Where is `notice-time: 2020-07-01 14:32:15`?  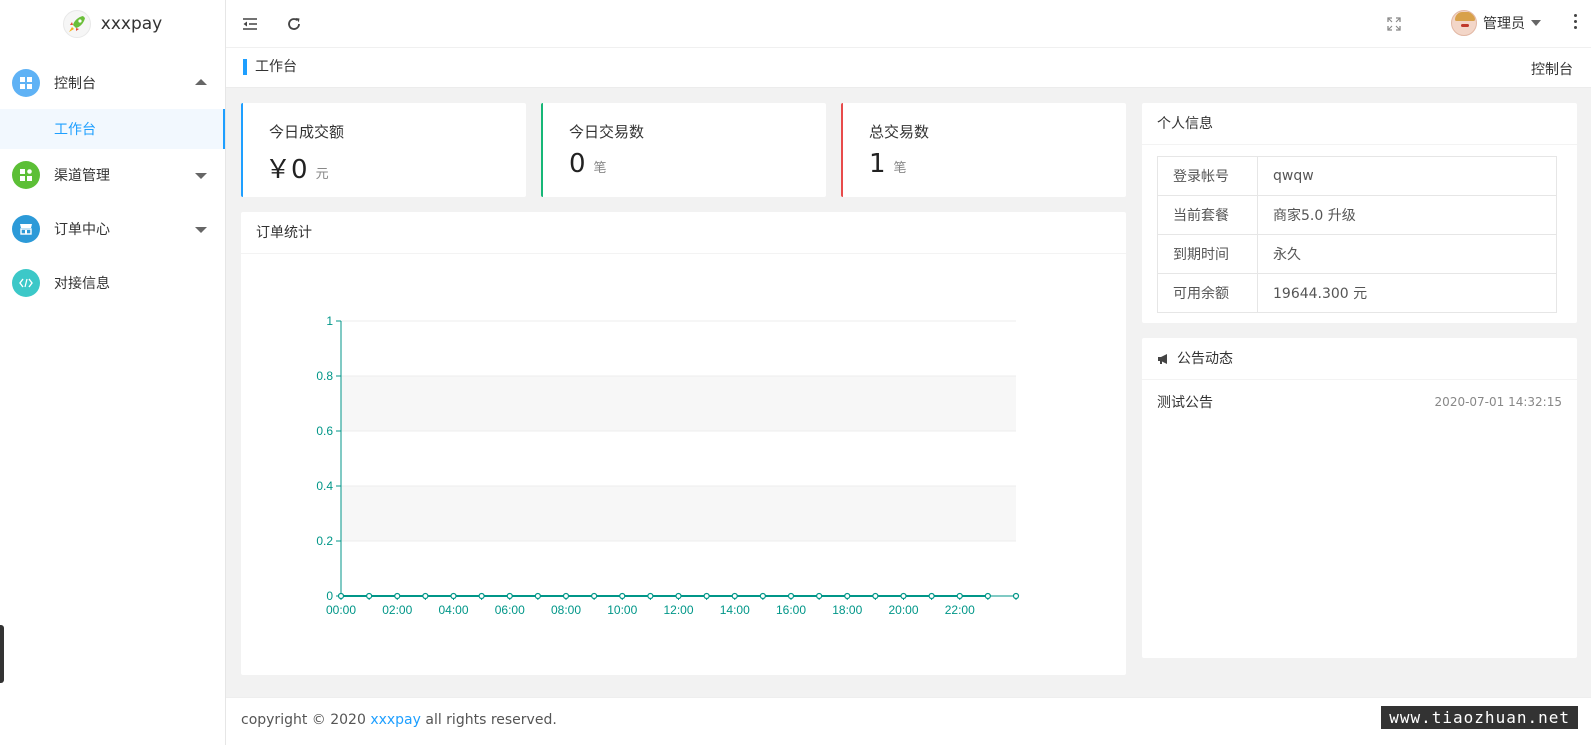 notice-time: 2020-07-01 14:32:15 is located at coordinates (1498, 402).